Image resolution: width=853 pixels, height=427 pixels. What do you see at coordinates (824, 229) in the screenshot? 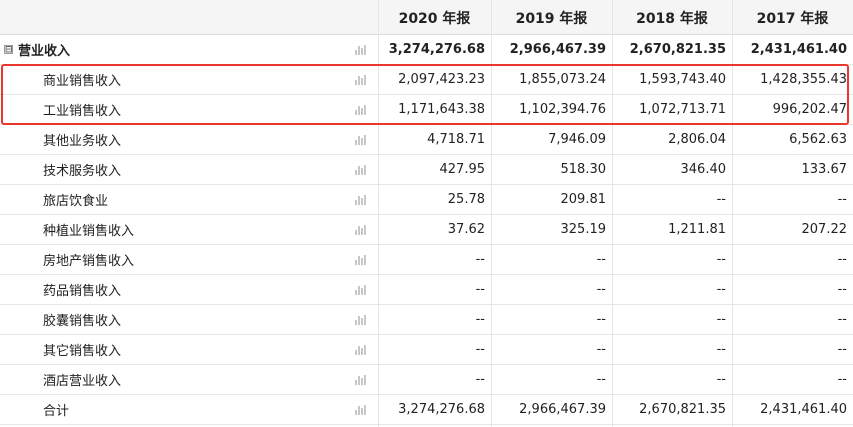
I see `cell-value: 207.22` at bounding box center [824, 229].